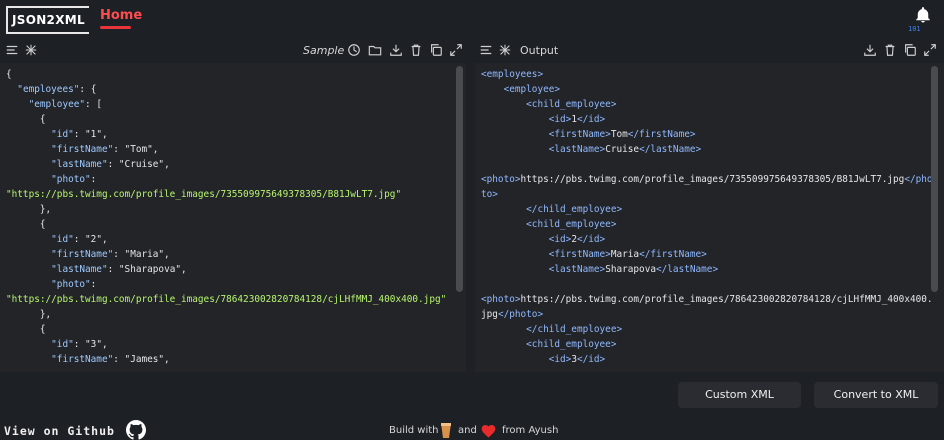  What do you see at coordinates (324, 50) in the screenshot?
I see `input-panel-title: Sample` at bounding box center [324, 50].